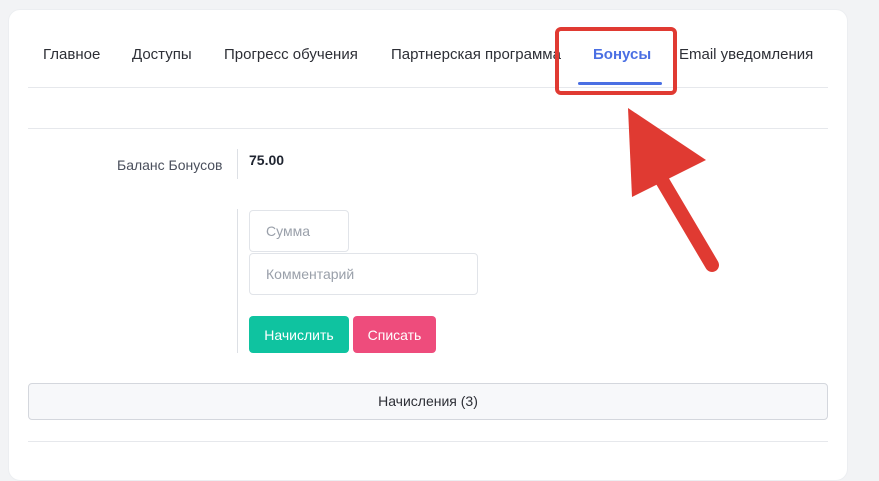 The width and height of the screenshot is (879, 481). Describe the element at coordinates (170, 165) in the screenshot. I see `balance-label: Баланс Бонусов` at that location.